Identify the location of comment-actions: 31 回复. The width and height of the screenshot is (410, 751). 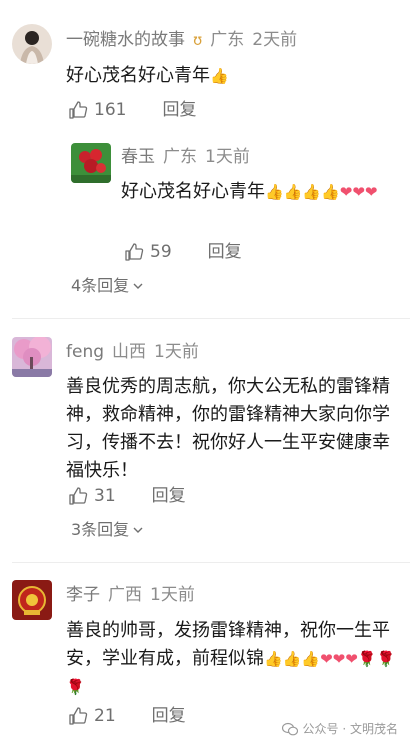
(127, 496).